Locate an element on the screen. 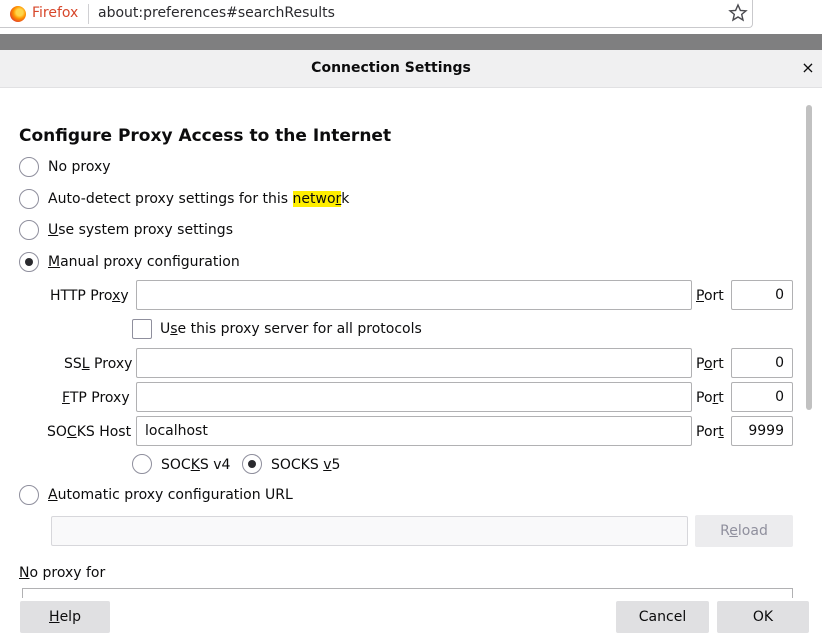 The width and height of the screenshot is (822, 642). socks-v4-label: SOCKS v4 is located at coordinates (195, 465).